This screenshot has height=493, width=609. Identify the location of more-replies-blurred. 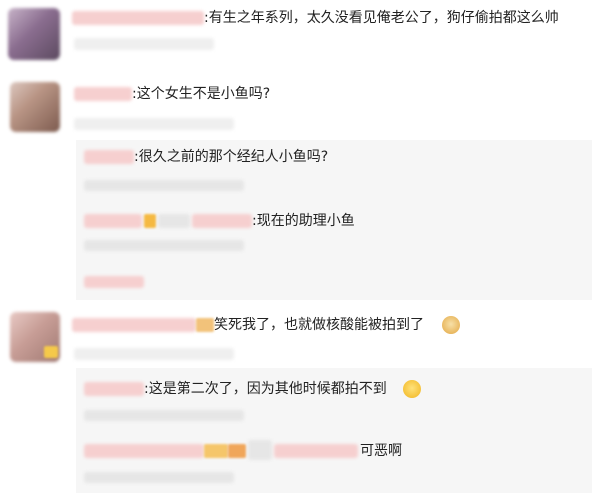
(114, 282).